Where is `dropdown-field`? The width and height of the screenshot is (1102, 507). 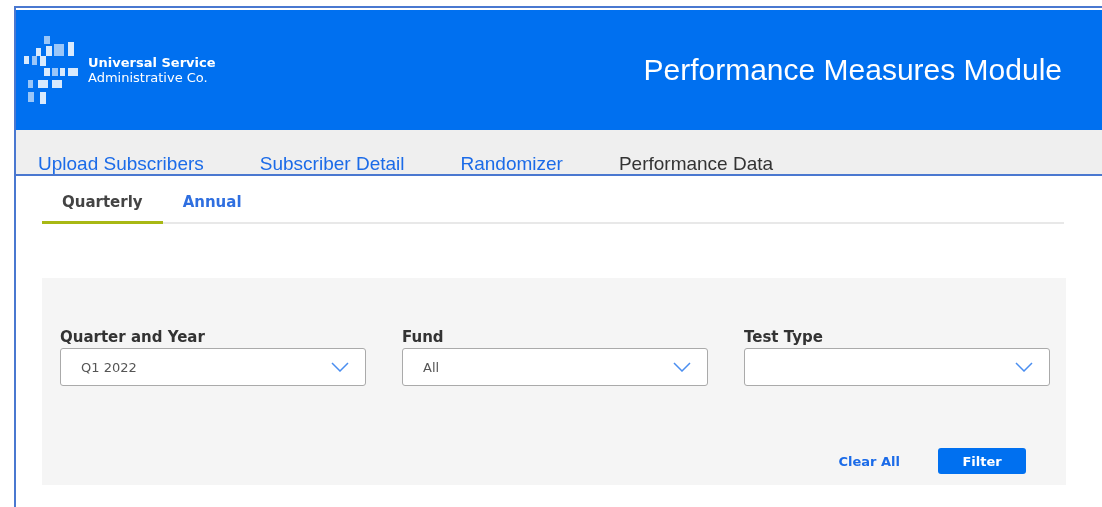
dropdown-field is located at coordinates (897, 367).